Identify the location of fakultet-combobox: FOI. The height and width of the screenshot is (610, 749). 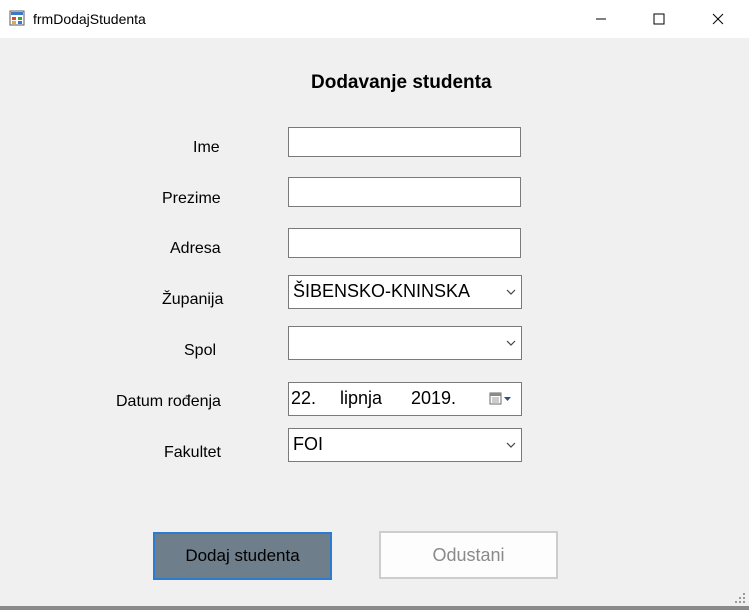
(405, 445).